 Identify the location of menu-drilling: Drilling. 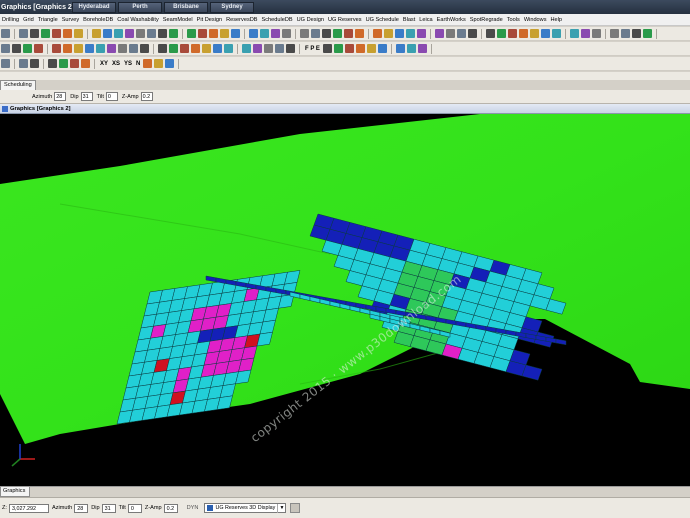
(10, 19).